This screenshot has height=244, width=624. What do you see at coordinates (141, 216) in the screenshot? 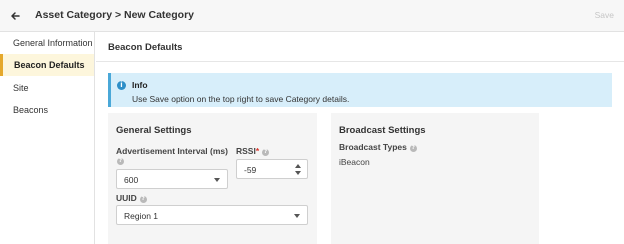
I see `uuid-value: Region 1` at bounding box center [141, 216].